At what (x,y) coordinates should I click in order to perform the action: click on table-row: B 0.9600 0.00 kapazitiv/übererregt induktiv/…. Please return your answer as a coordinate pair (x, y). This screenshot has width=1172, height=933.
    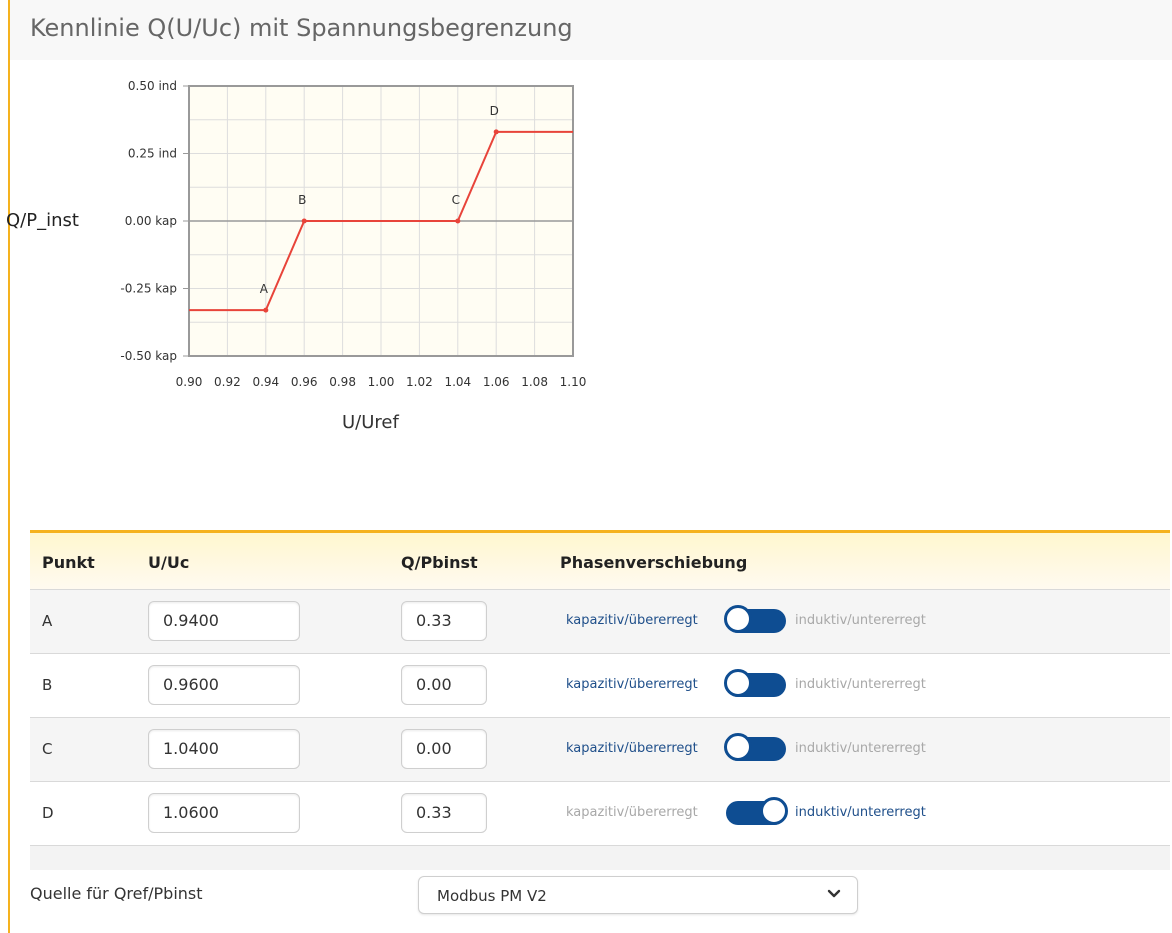
    Looking at the image, I should click on (600, 685).